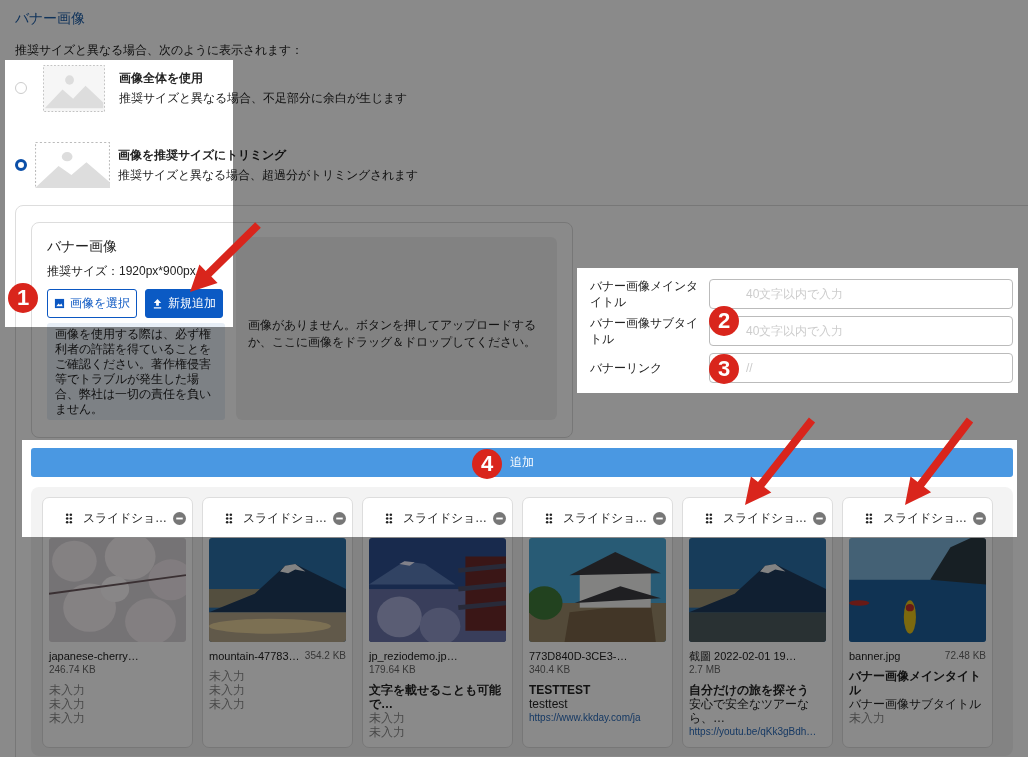 The height and width of the screenshot is (757, 1028). I want to click on recommended-size: 推奨サイズ：1920px*900px, so click(122, 271).